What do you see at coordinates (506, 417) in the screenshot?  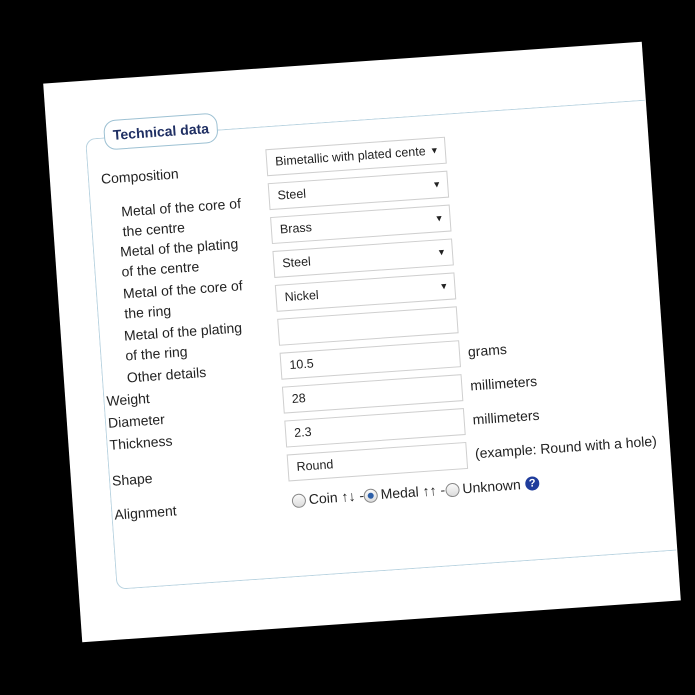 I see `thickness-unit: millimeters` at bounding box center [506, 417].